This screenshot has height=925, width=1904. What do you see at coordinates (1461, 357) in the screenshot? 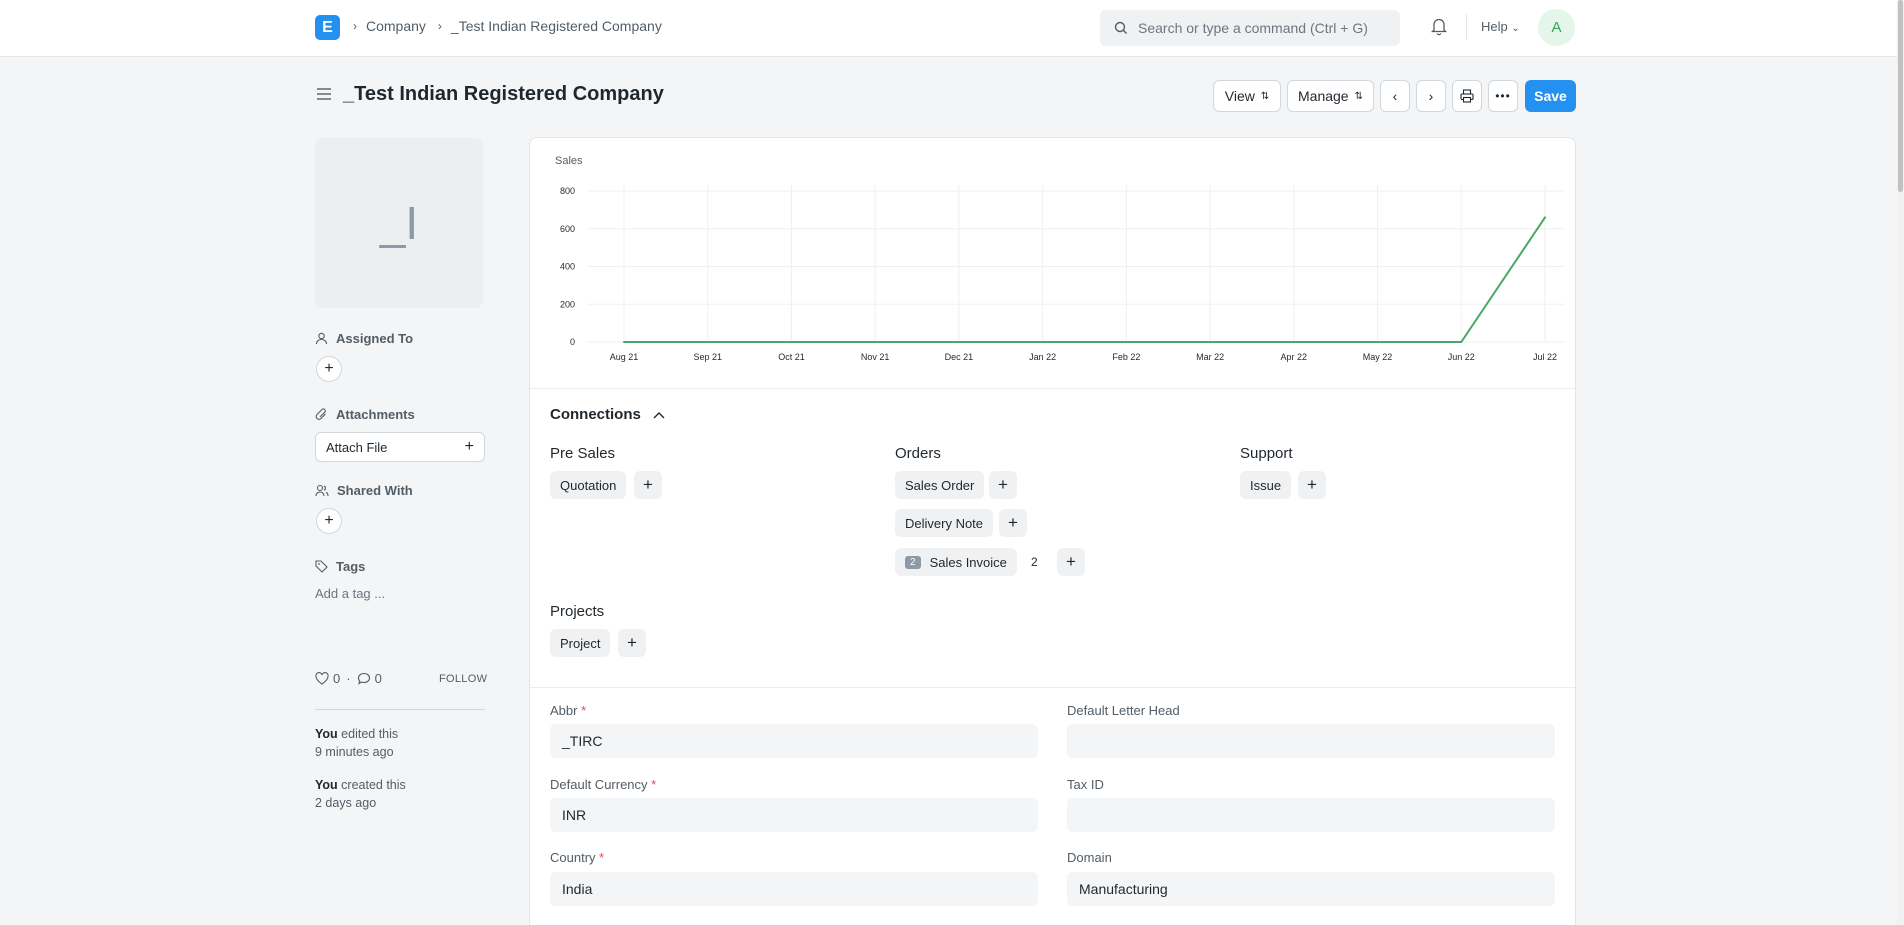
I see `chart-xtick-label: Jun 22` at bounding box center [1461, 357].